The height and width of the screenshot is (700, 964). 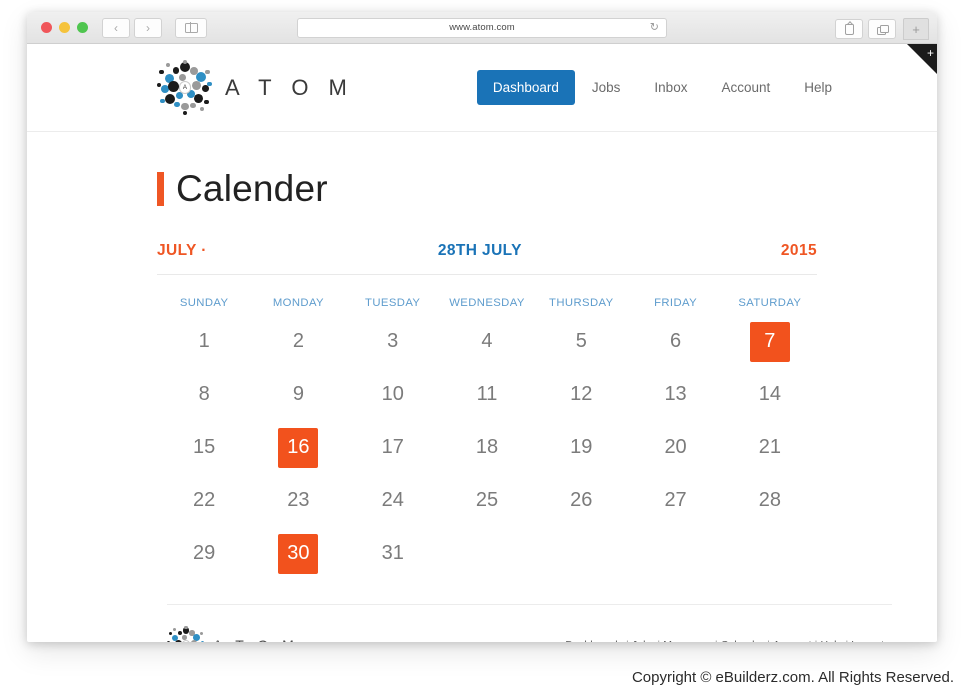 I want to click on page-title: Calender, so click(x=252, y=188).